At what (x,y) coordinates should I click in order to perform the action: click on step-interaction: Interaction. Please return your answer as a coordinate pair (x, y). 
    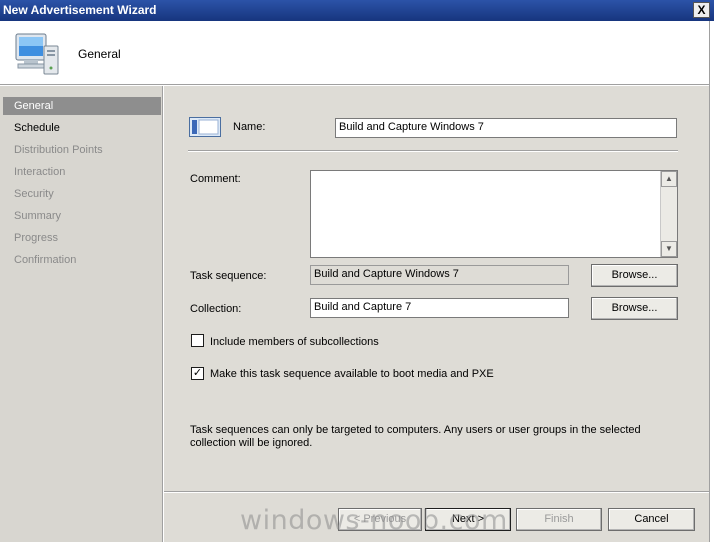
    Looking at the image, I should click on (40, 172).